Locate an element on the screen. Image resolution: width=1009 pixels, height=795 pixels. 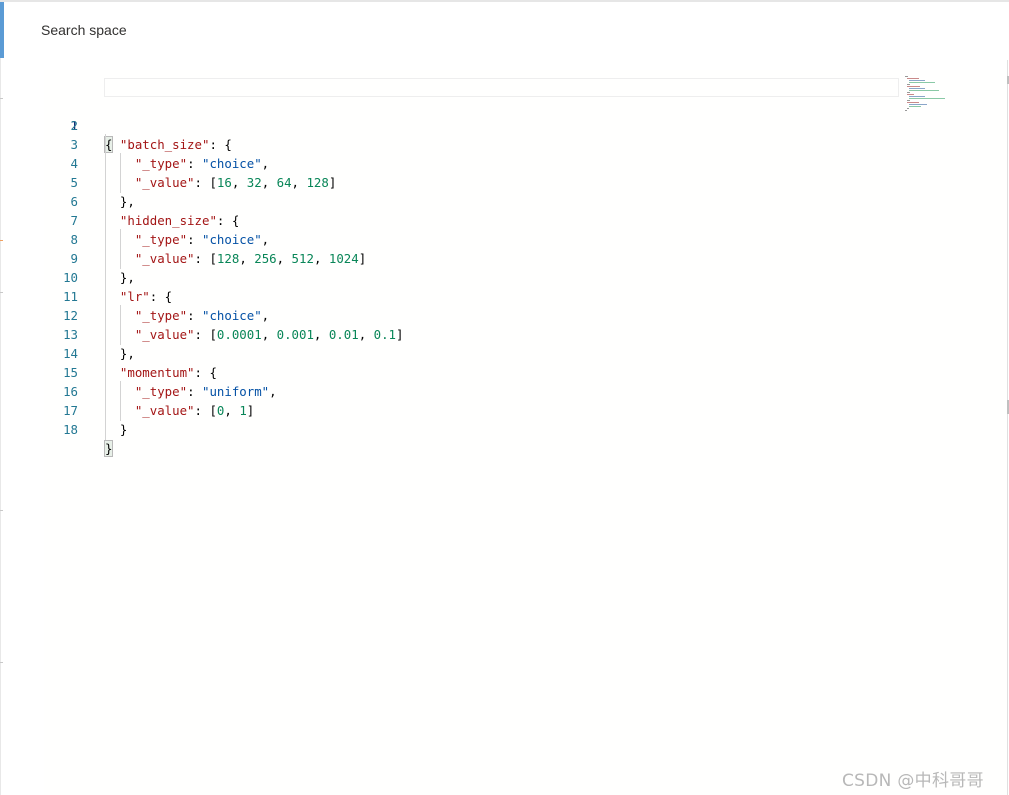
code-line: 7 "_type": "choice", is located at coordinates (525, 221).